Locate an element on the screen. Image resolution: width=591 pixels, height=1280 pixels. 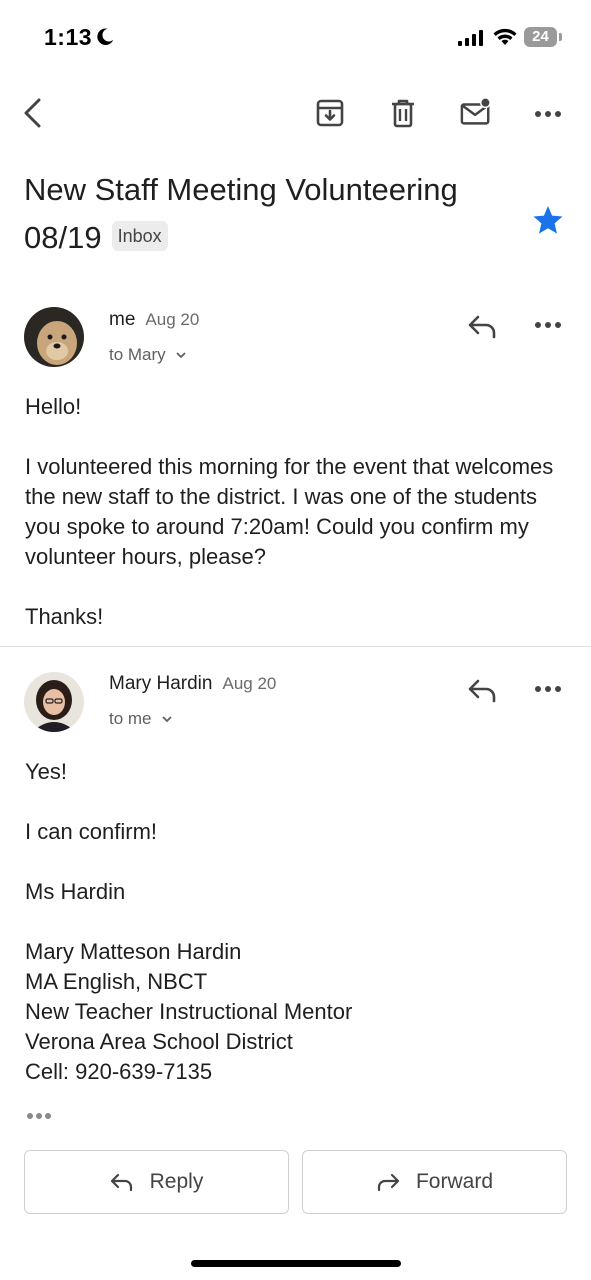
body-paragraph: Yes! is located at coordinates (46, 771).